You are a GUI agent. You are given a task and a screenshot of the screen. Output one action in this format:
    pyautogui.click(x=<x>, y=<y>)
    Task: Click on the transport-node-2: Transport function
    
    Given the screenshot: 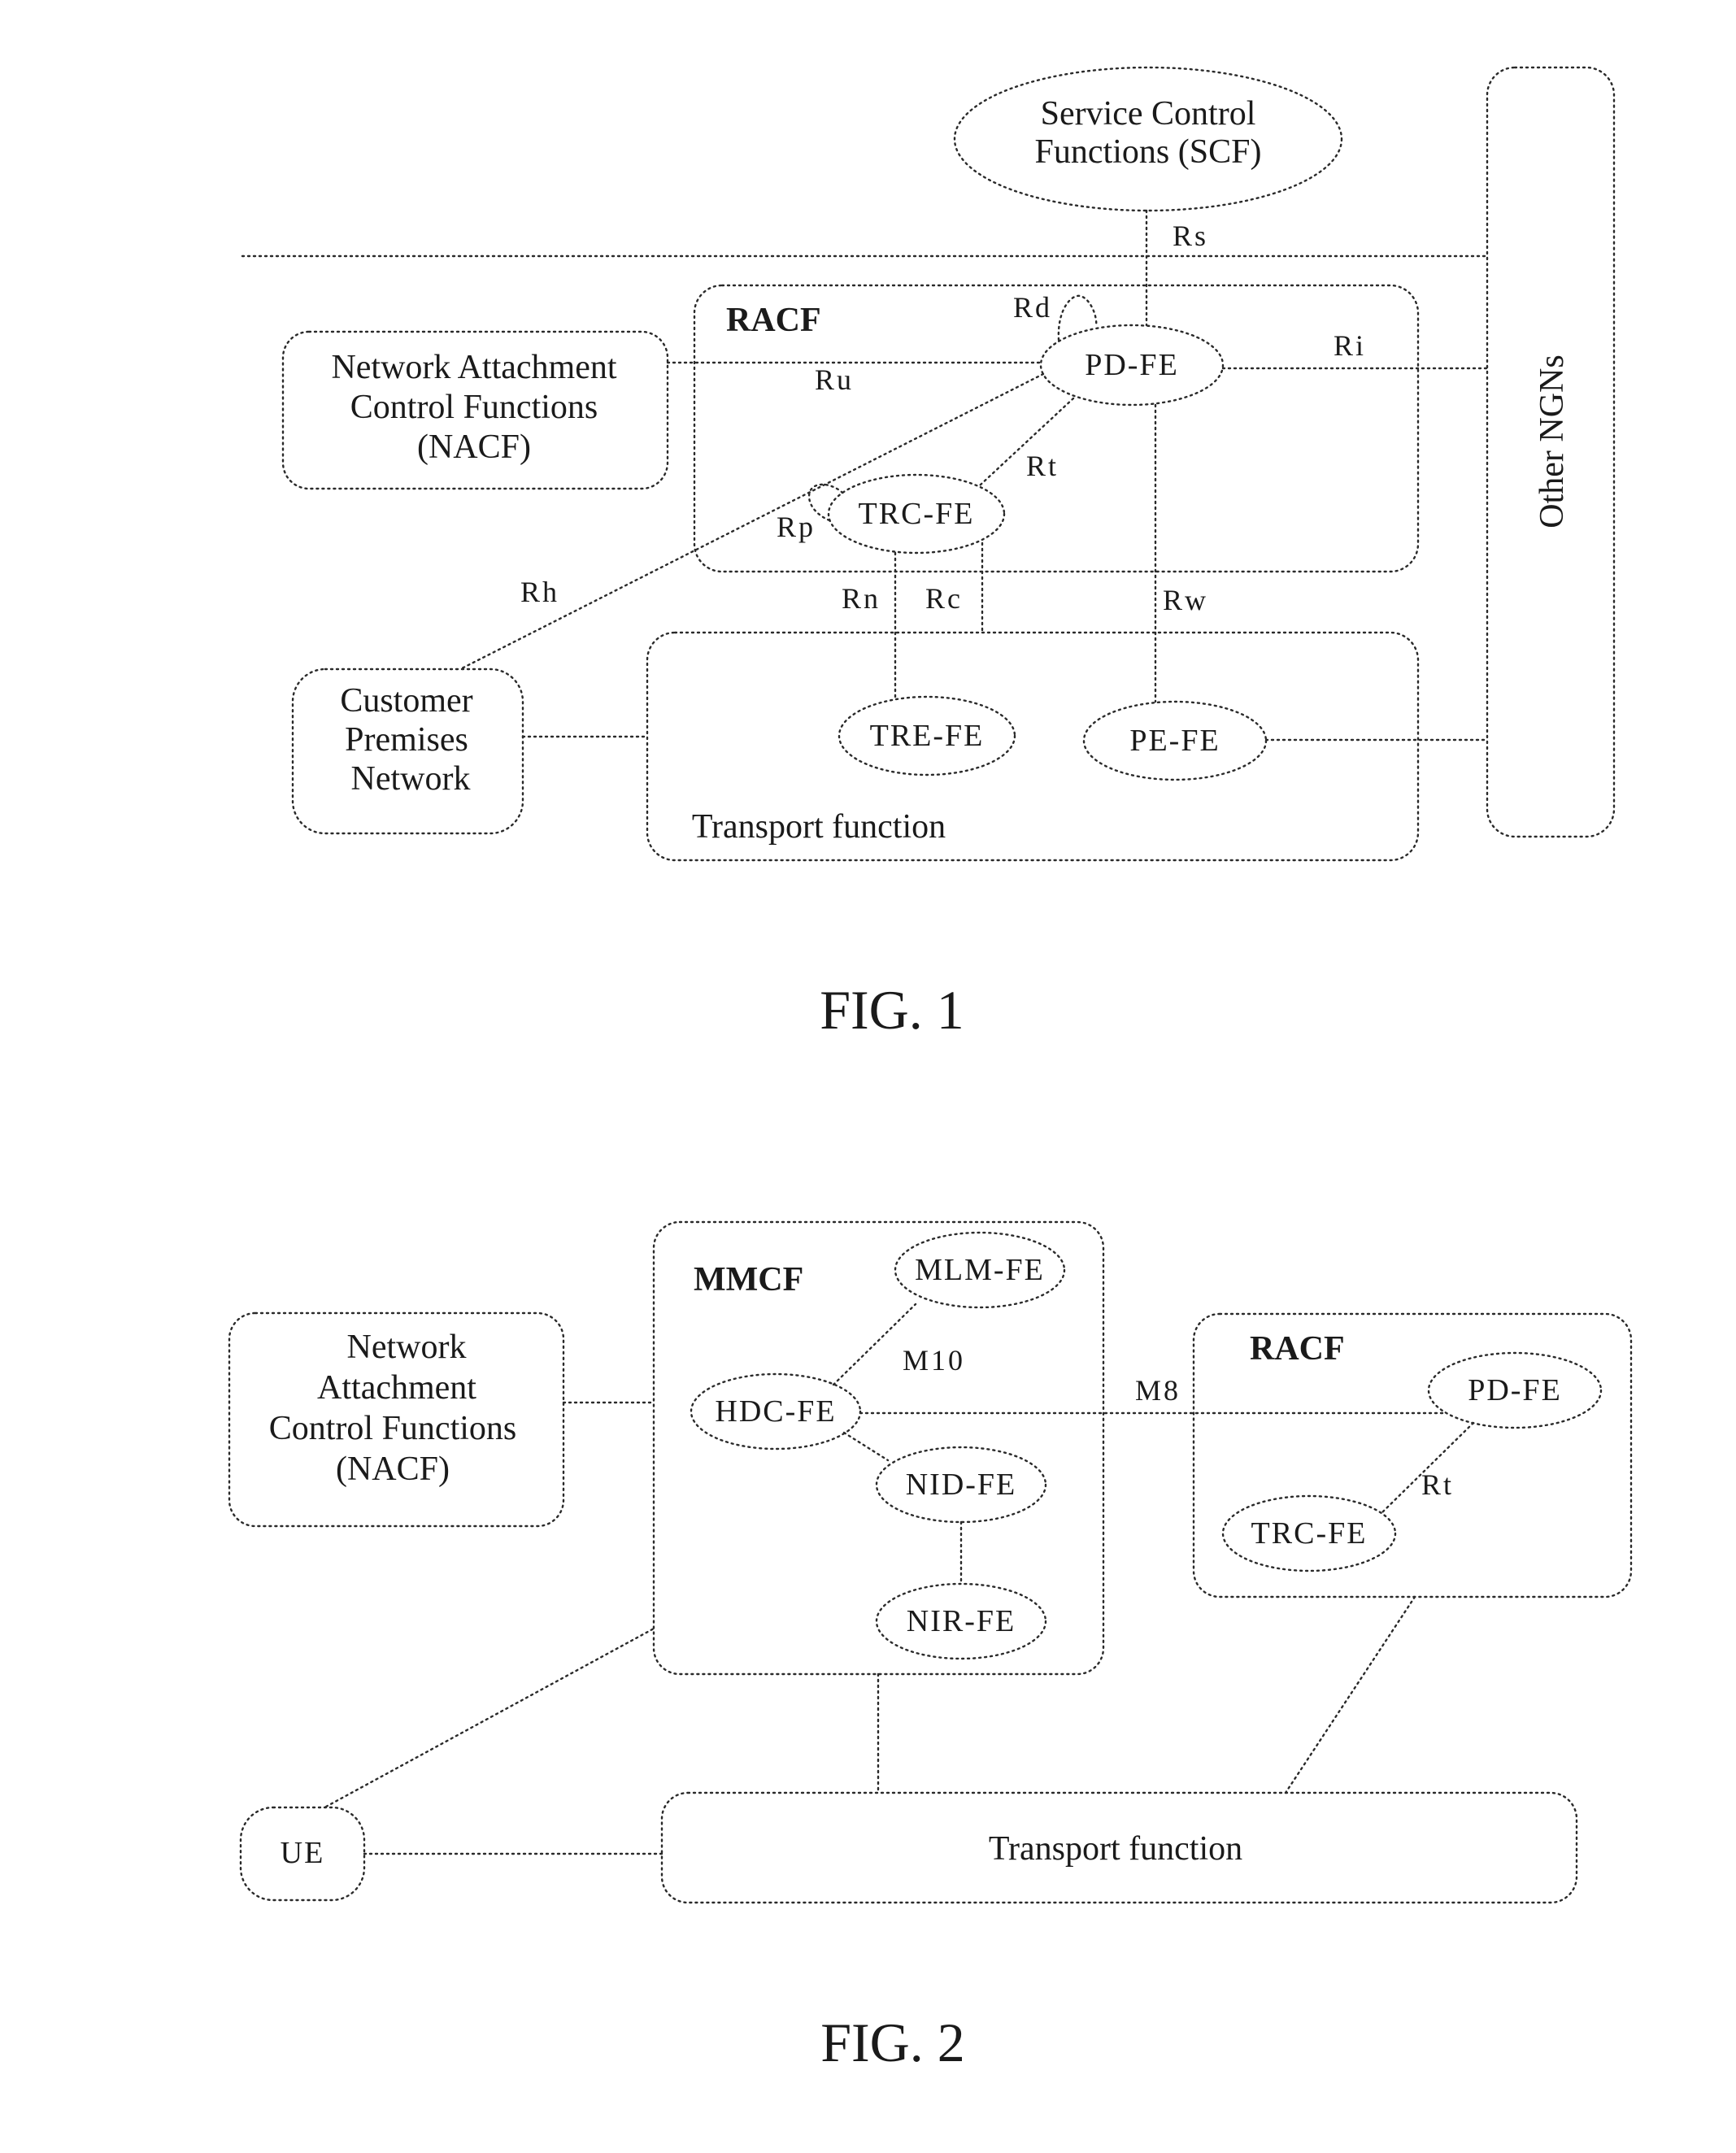 What is the action you would take?
    pyautogui.click(x=1119, y=1848)
    